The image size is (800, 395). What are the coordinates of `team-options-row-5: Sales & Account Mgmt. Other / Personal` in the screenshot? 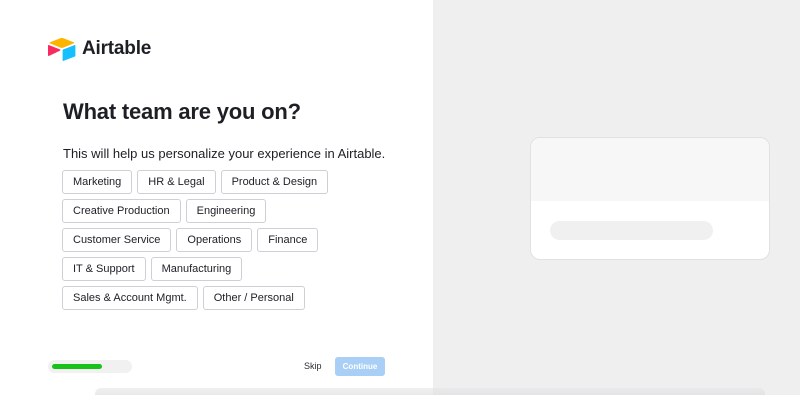 It's located at (186, 298).